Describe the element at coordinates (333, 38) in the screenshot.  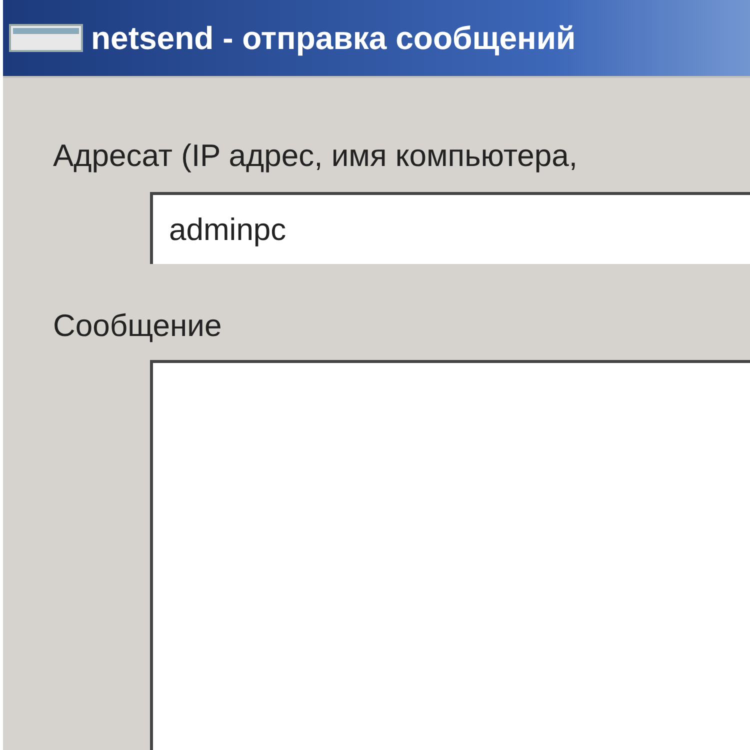
I see `window-title: netsend - отправка сообщений` at that location.